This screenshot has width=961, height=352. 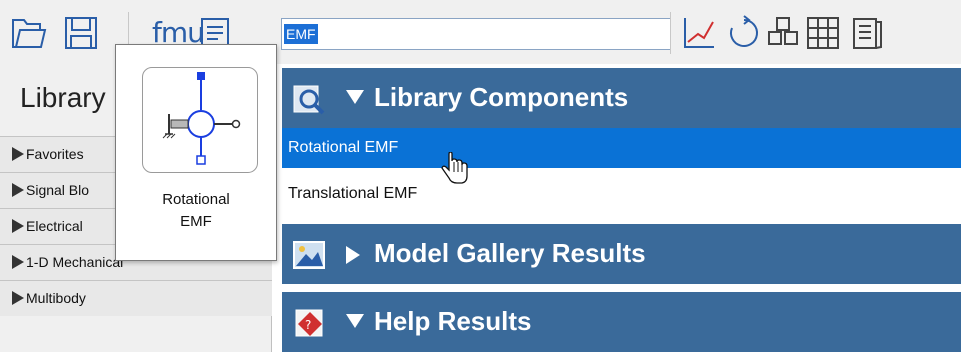 I want to click on result-item-label: Rotational EMF, so click(x=343, y=147).